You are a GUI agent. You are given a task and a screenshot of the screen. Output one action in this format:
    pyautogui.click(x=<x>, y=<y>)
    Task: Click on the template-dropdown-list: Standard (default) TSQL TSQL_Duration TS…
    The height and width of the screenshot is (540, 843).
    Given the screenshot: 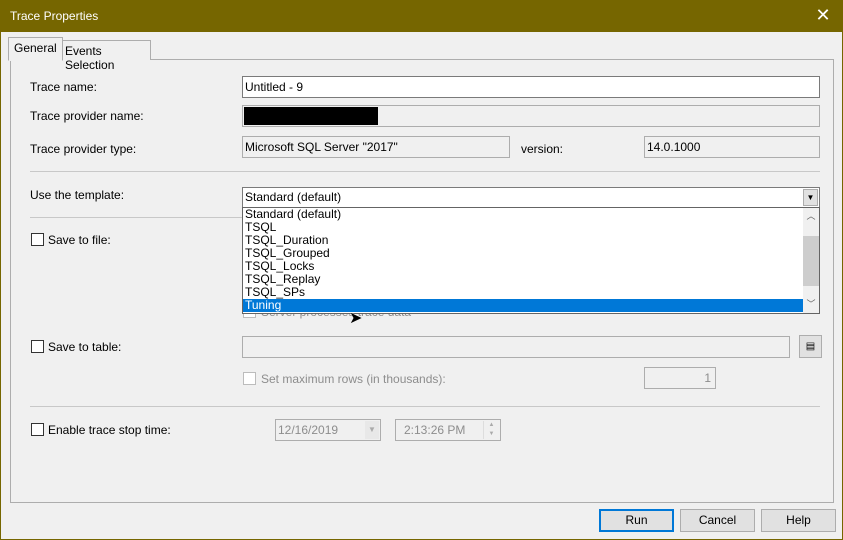 What is the action you would take?
    pyautogui.click(x=531, y=260)
    